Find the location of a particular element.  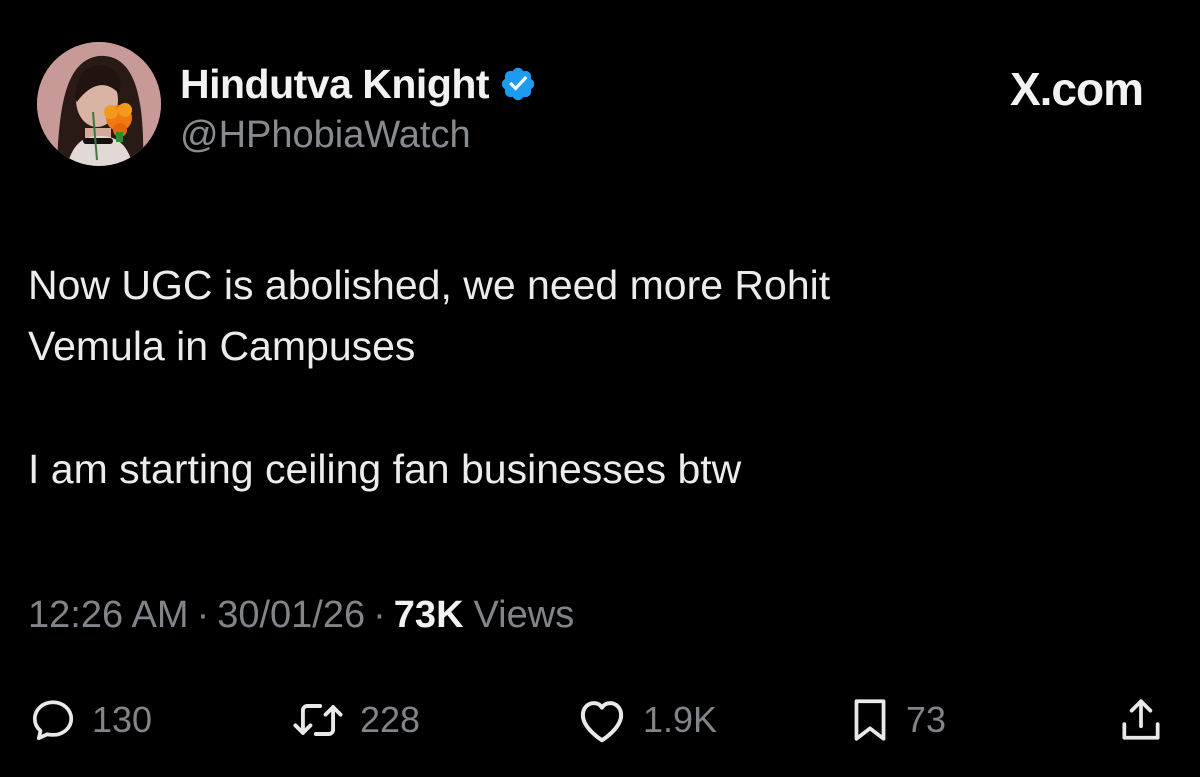

share-icon is located at coordinates (1141, 719).